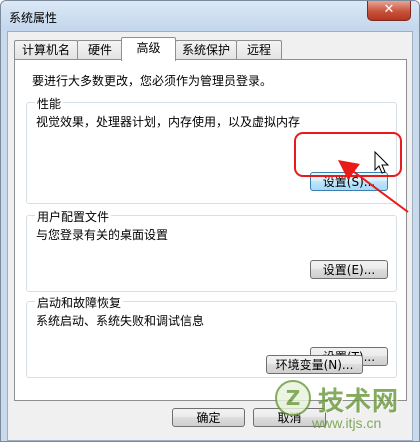  What do you see at coordinates (382, 162) in the screenshot?
I see `mouse-cursor-icon` at bounding box center [382, 162].